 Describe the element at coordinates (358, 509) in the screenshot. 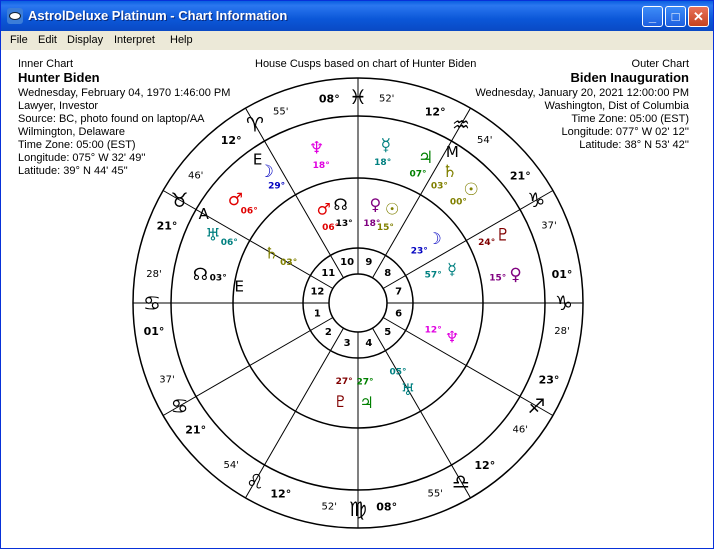

I see `cusp-sign-icon: ♍` at that location.